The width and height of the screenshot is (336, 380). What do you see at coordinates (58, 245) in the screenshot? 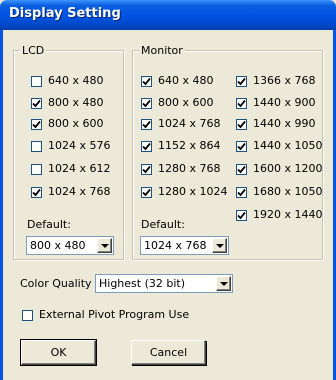
I see `lcd-default-value: 800 x 480` at bounding box center [58, 245].